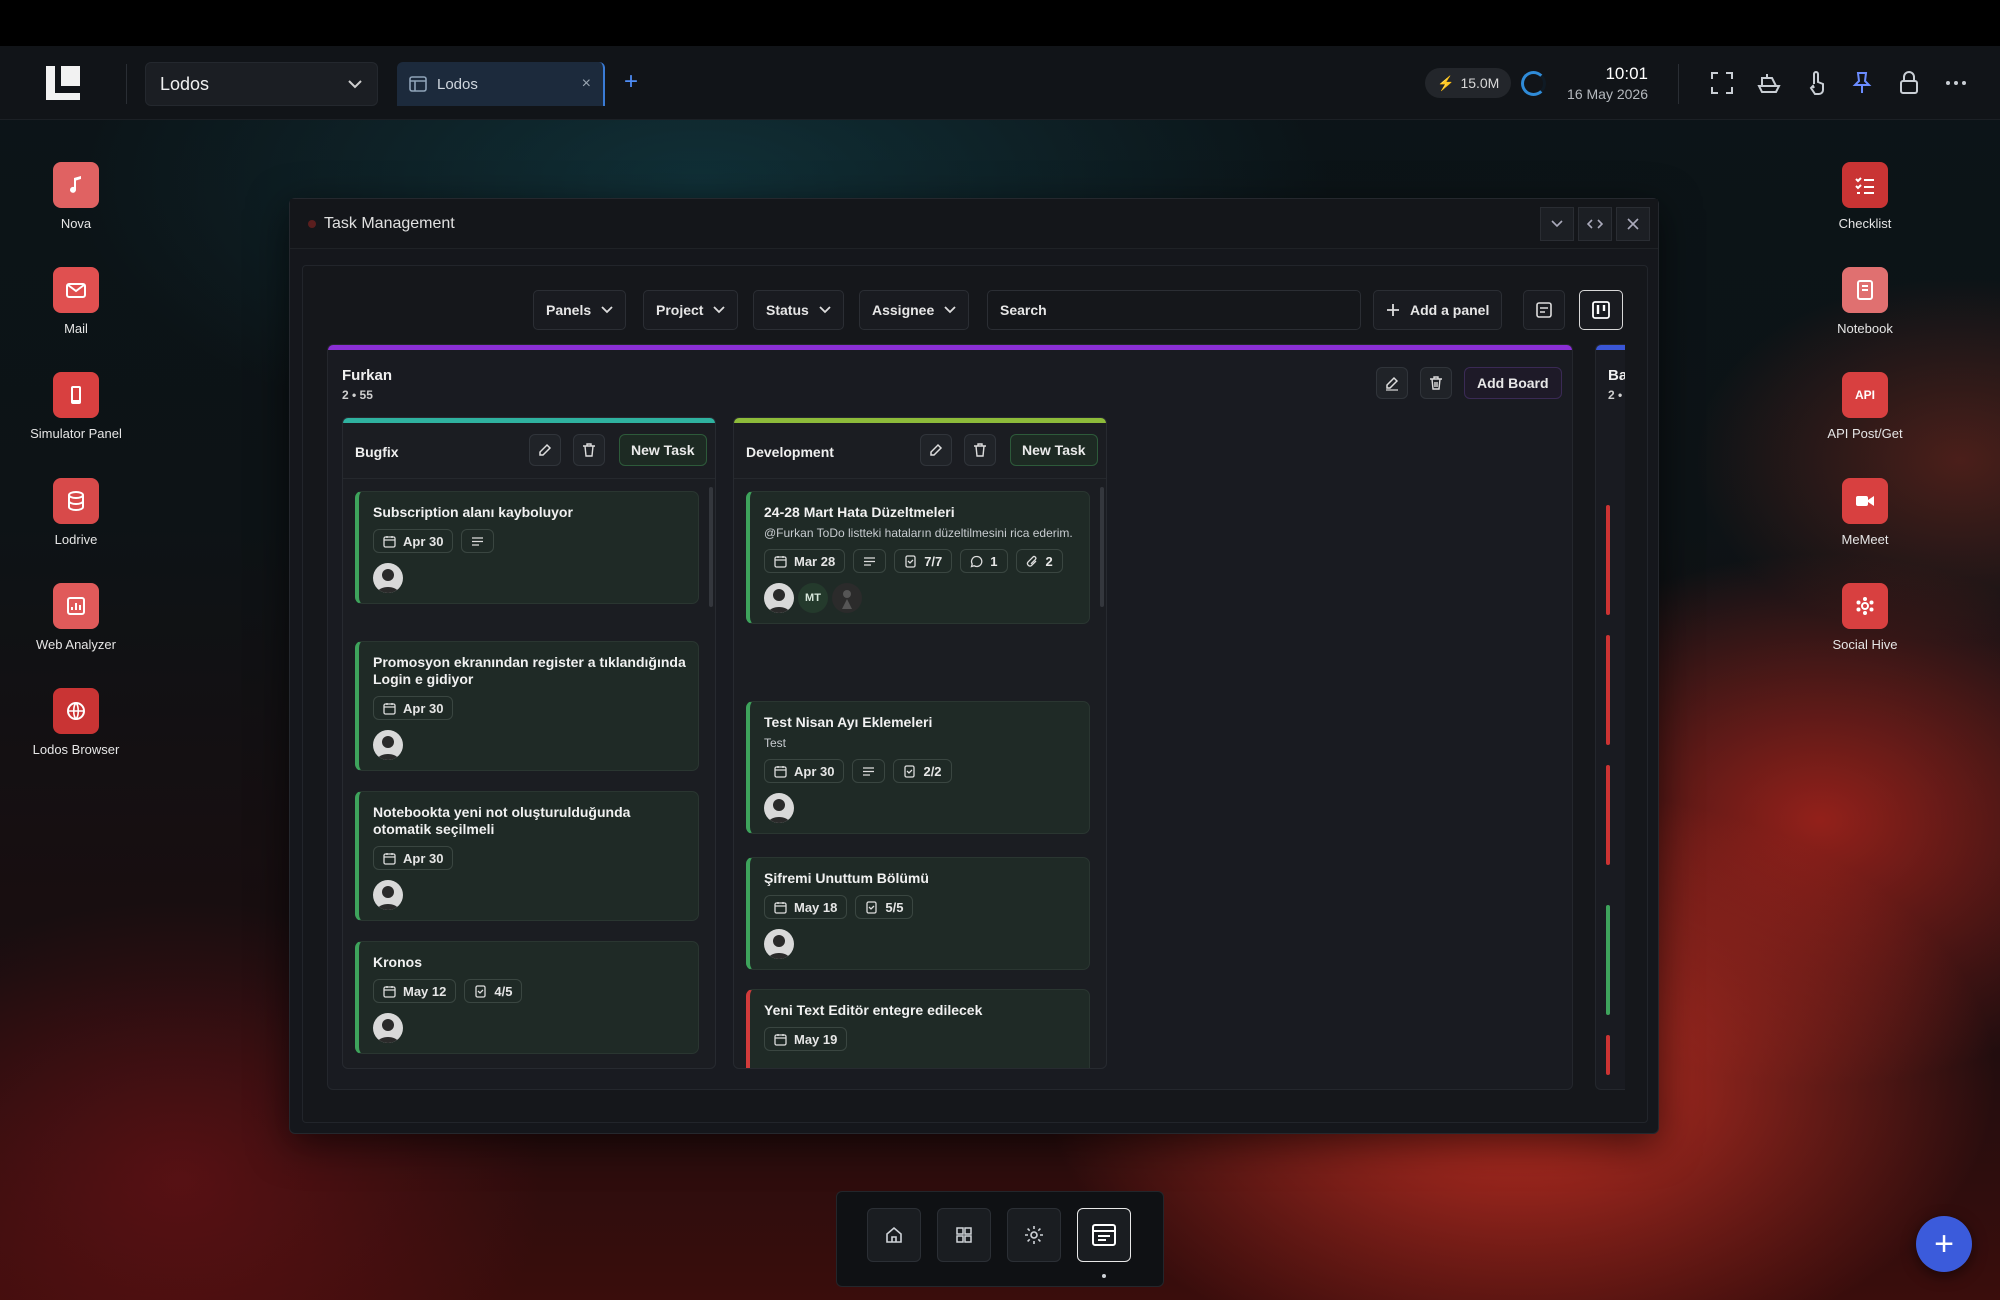 The height and width of the screenshot is (1300, 2000). I want to click on fullscreen-icon, so click(1722, 83).